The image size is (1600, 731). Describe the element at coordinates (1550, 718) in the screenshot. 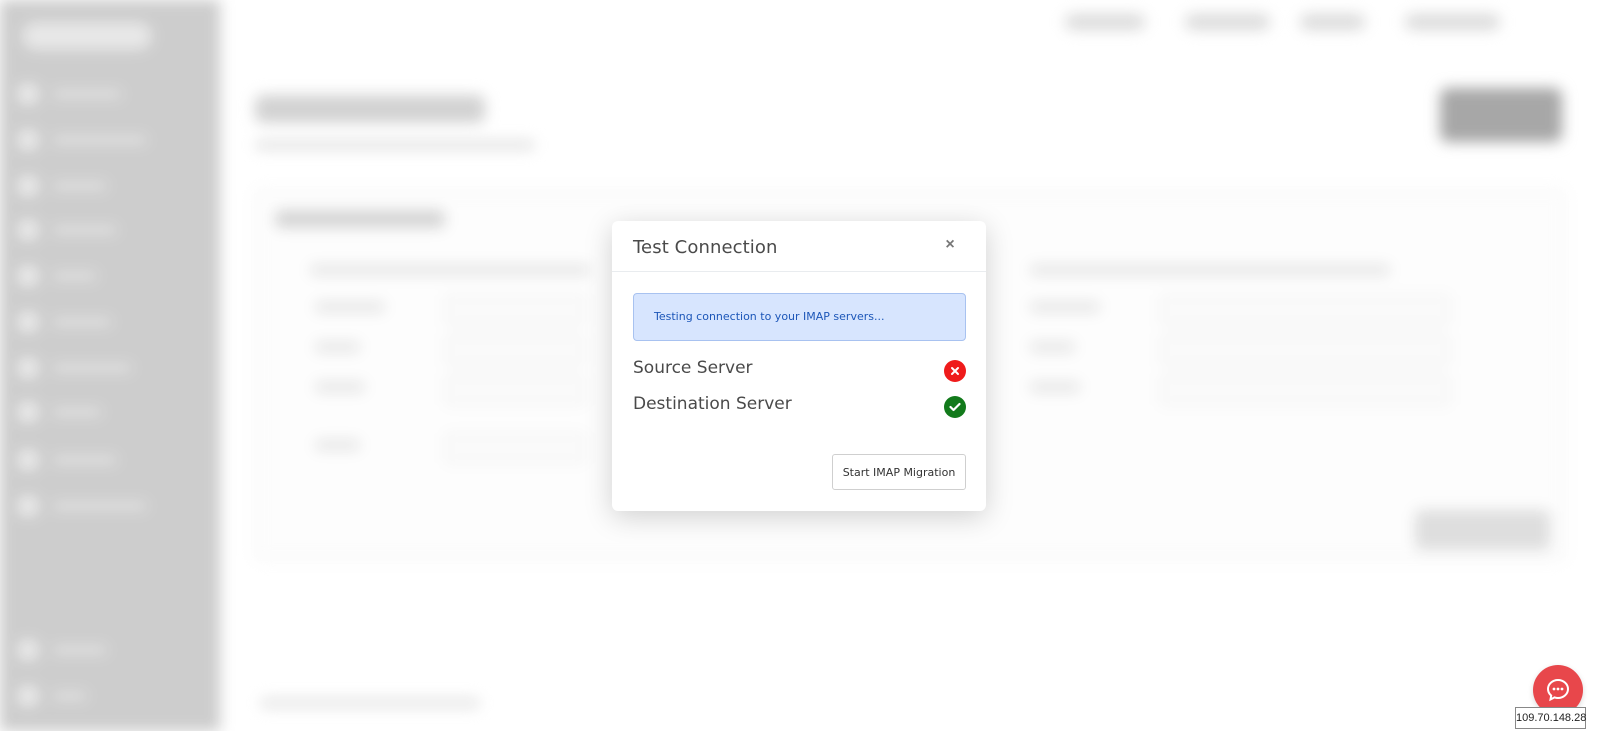

I see `ip-address-label: 109.70.148.28` at that location.